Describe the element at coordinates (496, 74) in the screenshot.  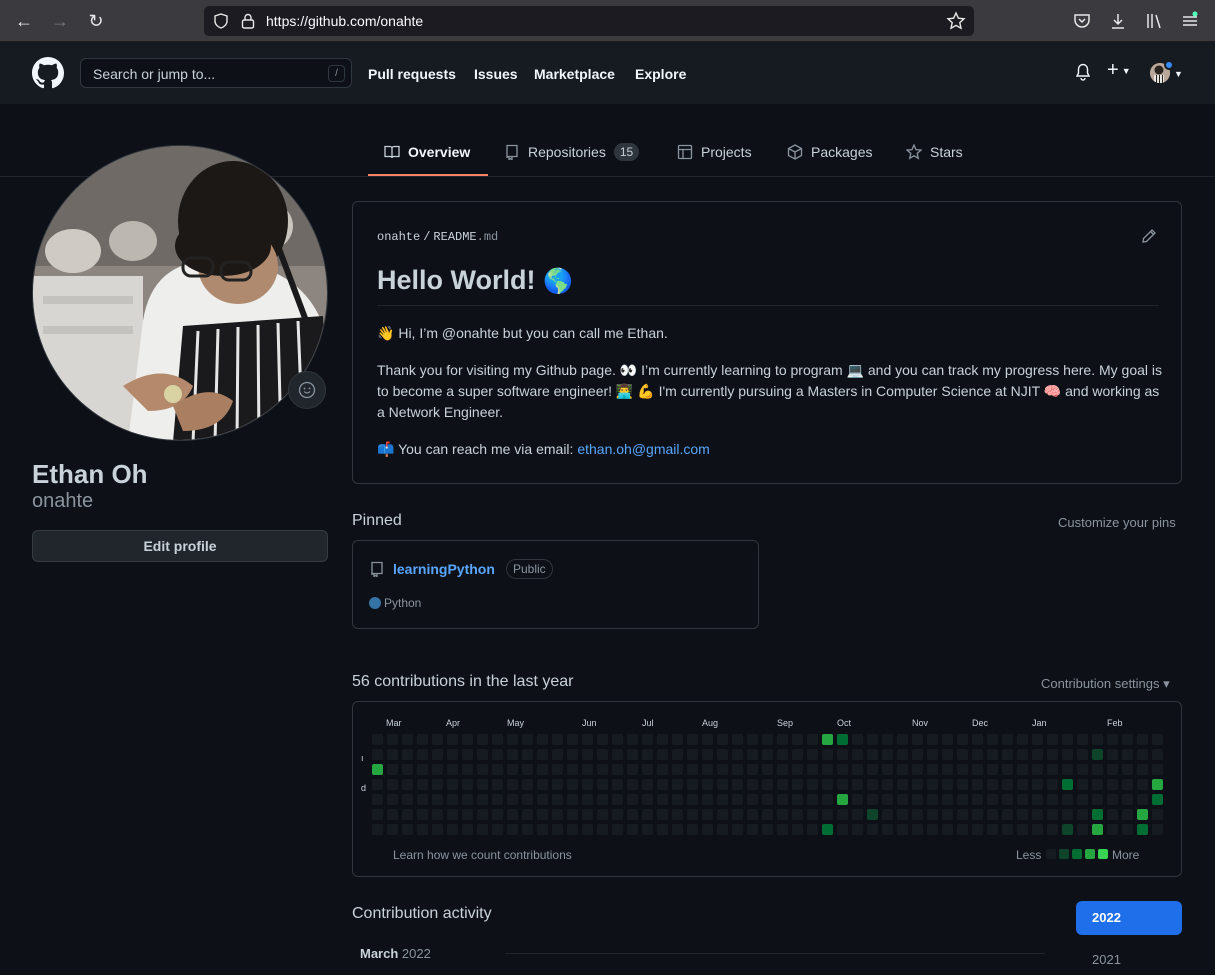
I see `nav-issues: Issues` at that location.